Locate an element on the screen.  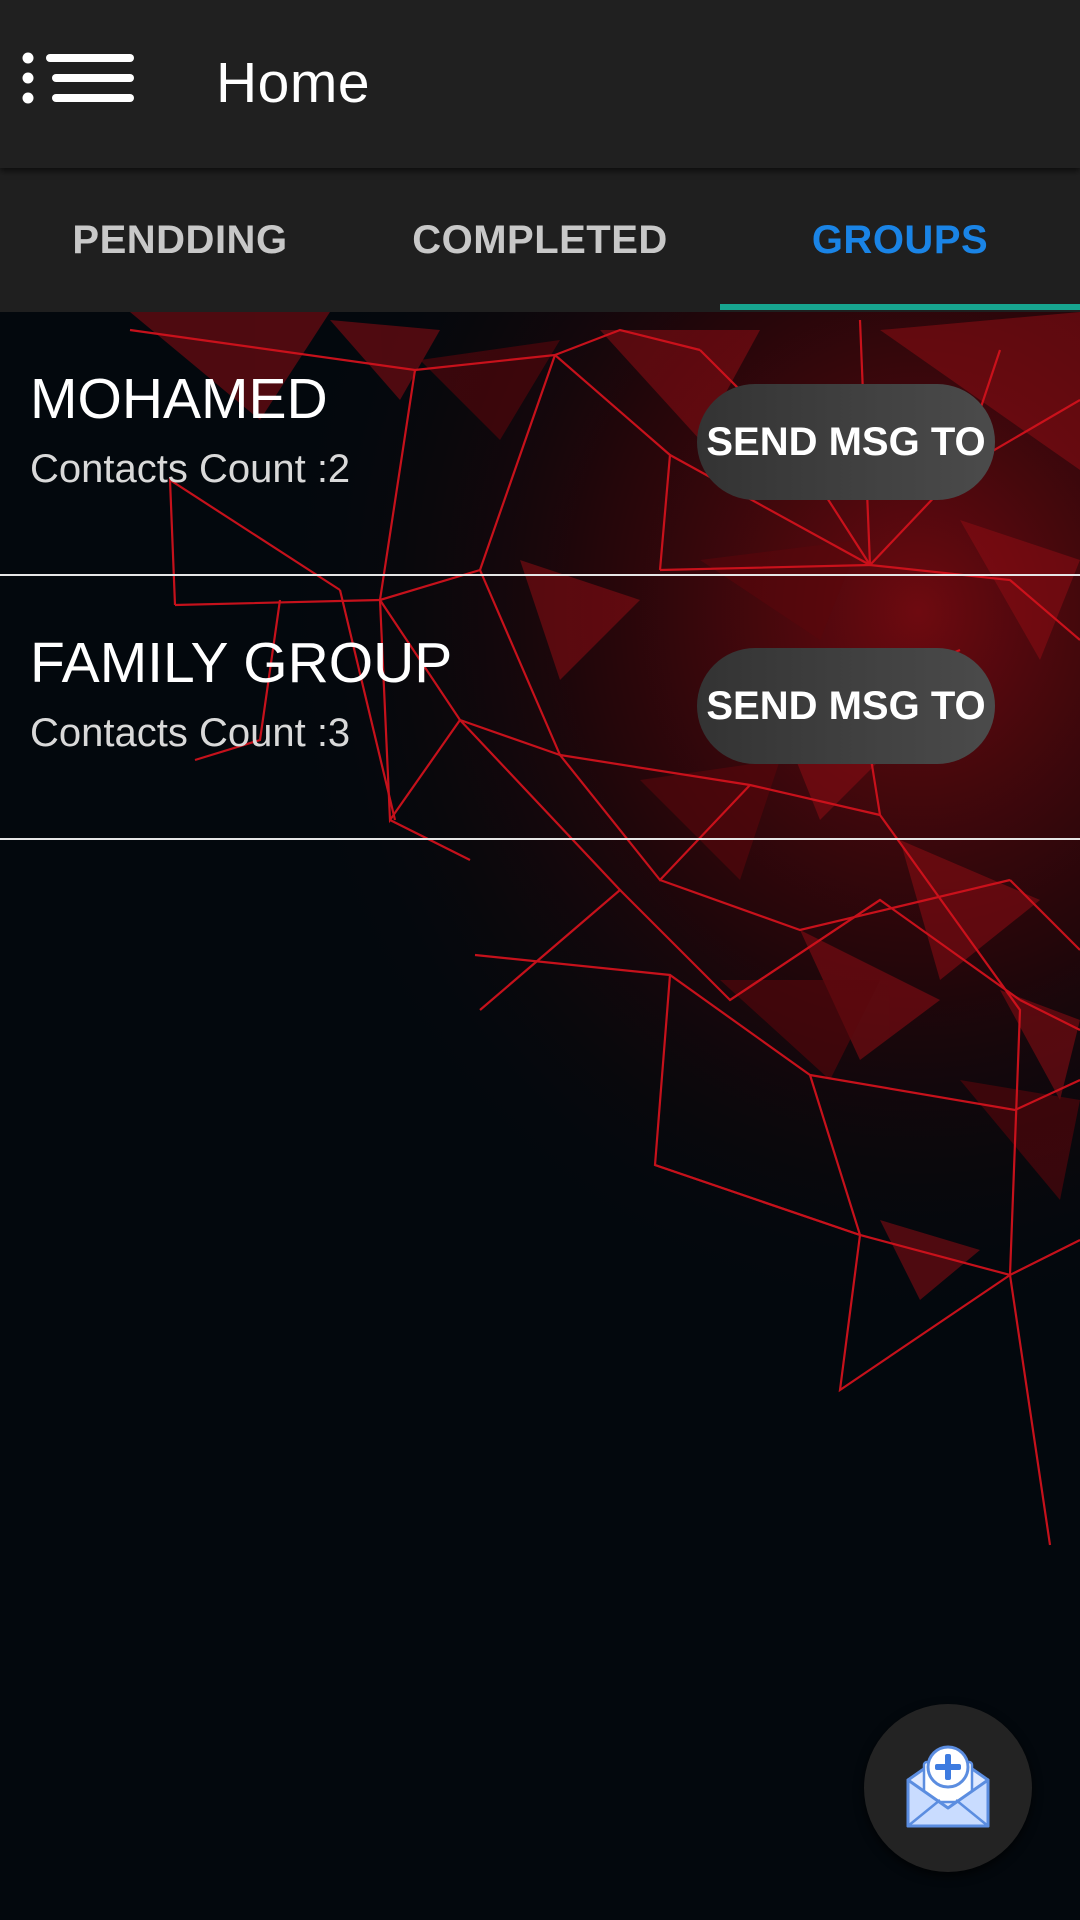
new-message-fab is located at coordinates (948, 1788).